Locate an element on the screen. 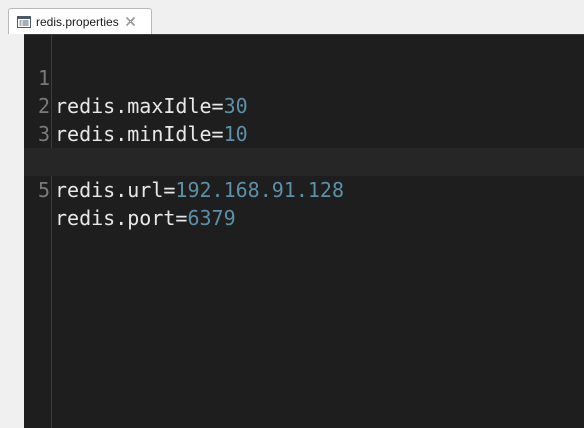 This screenshot has height=428, width=584. tab-redis-properties: redis.properties is located at coordinates (80, 21).